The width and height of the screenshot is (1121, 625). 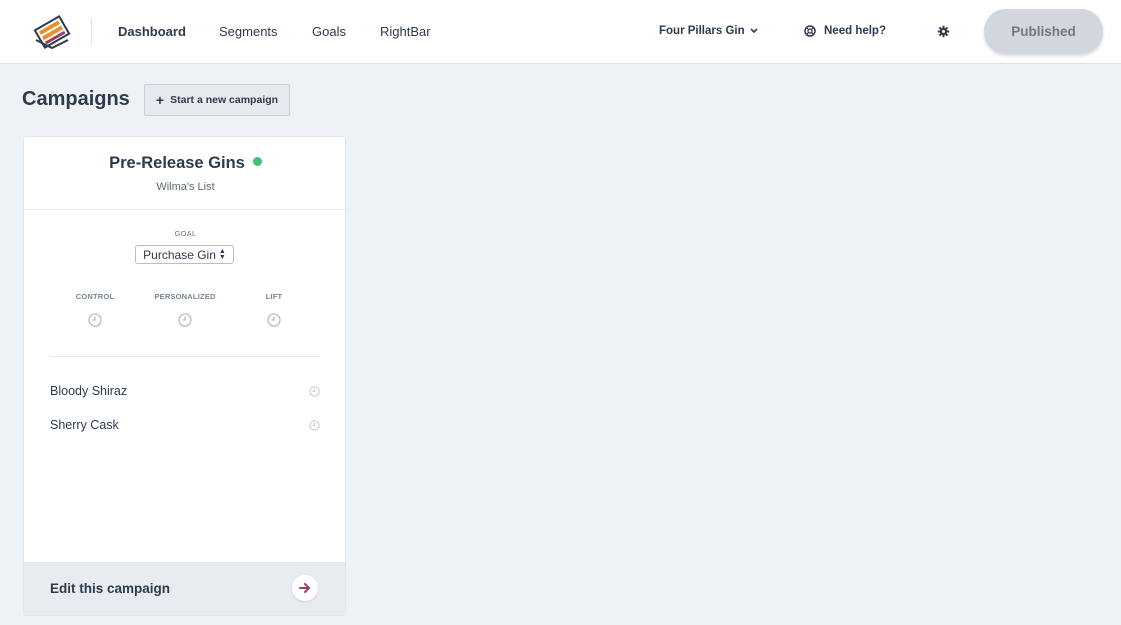 What do you see at coordinates (702, 31) in the screenshot?
I see `account-name: Four Pillars Gin` at bounding box center [702, 31].